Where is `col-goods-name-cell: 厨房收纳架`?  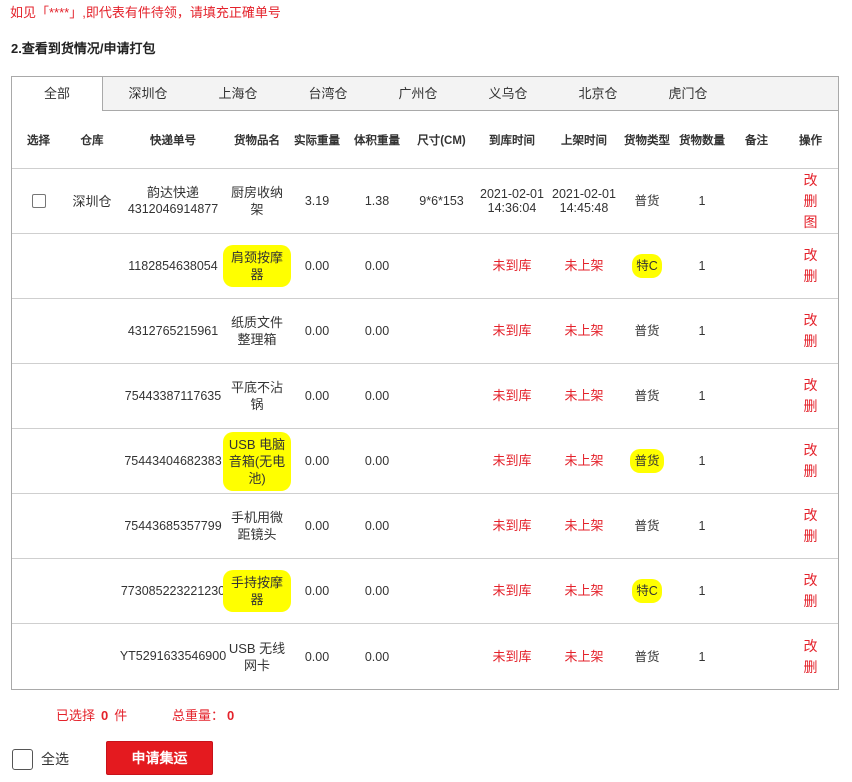 col-goods-name-cell: 厨房收纳架 is located at coordinates (257, 201).